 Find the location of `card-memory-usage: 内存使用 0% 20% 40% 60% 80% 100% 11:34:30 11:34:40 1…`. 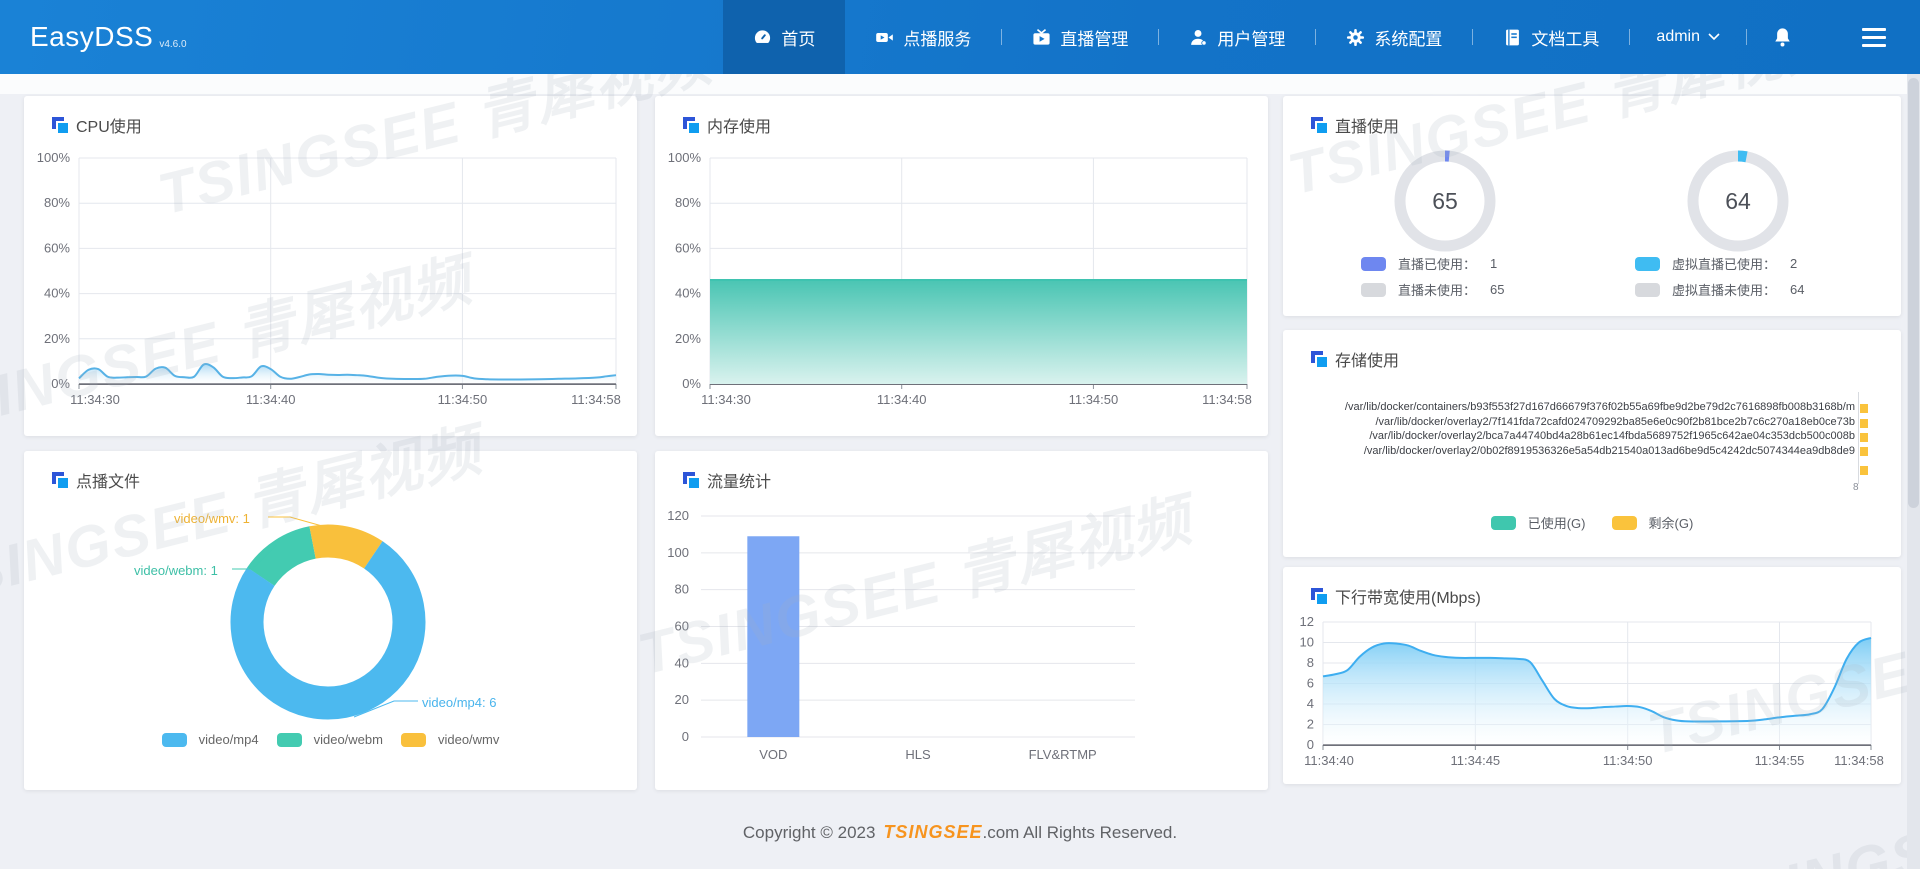

card-memory-usage: 内存使用 0% 20% 40% 60% 80% 100% 11:34:30 11:34:40 1… is located at coordinates (961, 266).